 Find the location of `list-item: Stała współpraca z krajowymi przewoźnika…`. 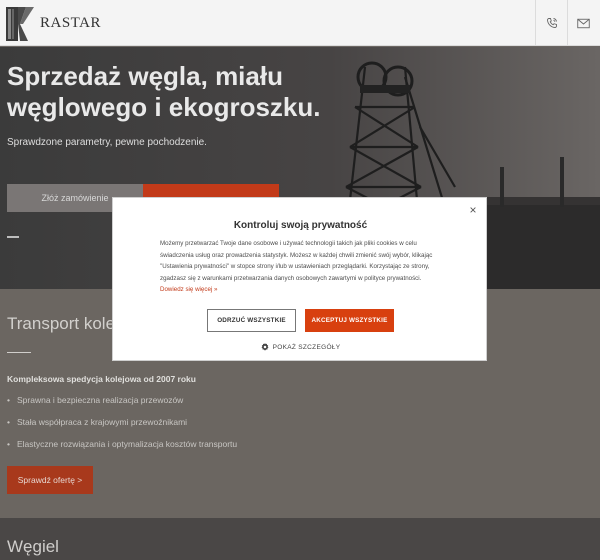

list-item: Stała współpraca z krajowymi przewoźnika… is located at coordinates (122, 422).